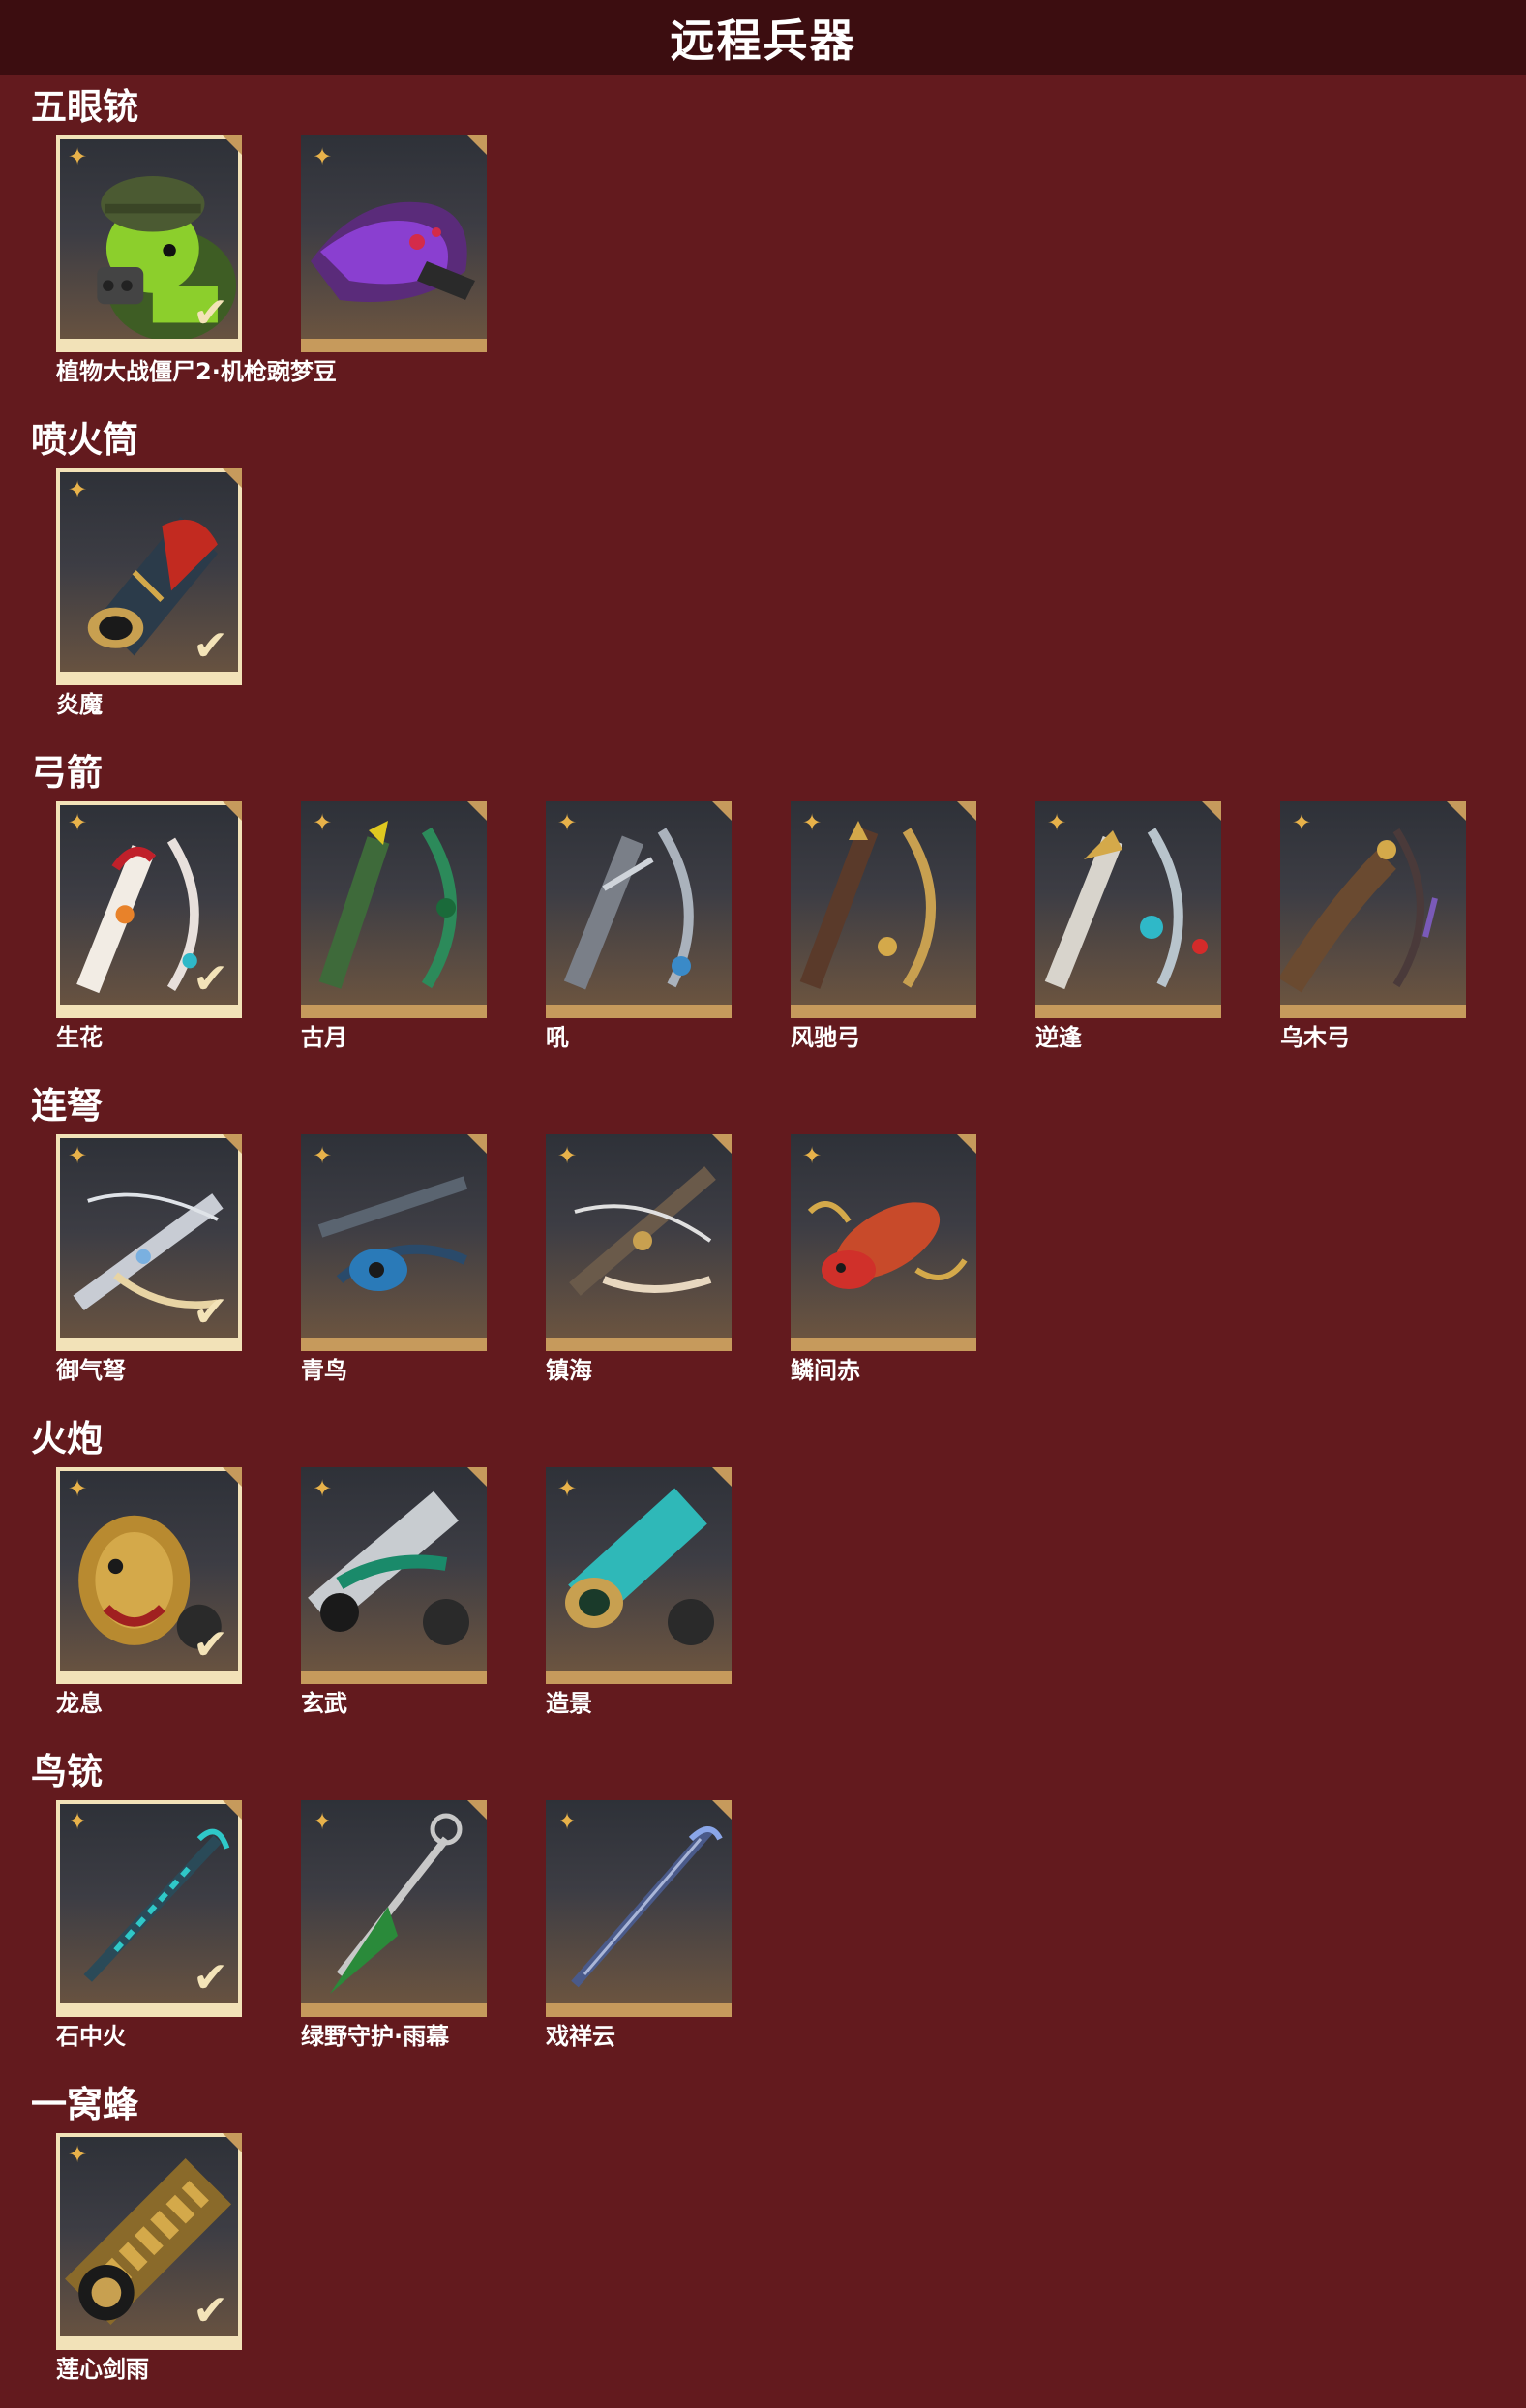  What do you see at coordinates (67, 1106) in the screenshot?
I see `section-title: 连弩` at bounding box center [67, 1106].